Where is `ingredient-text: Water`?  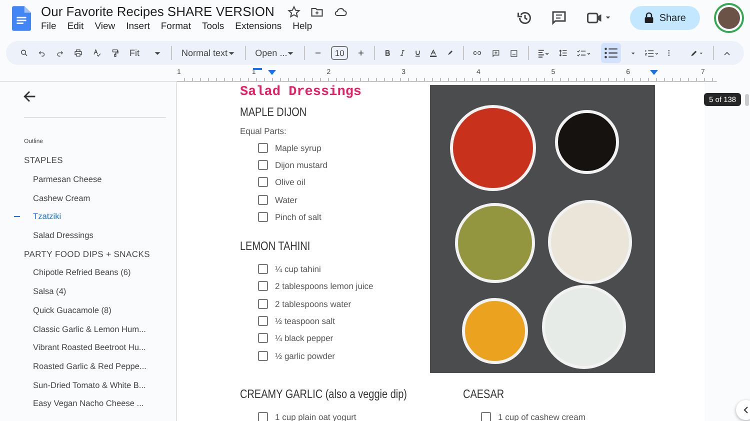
ingredient-text: Water is located at coordinates (286, 199).